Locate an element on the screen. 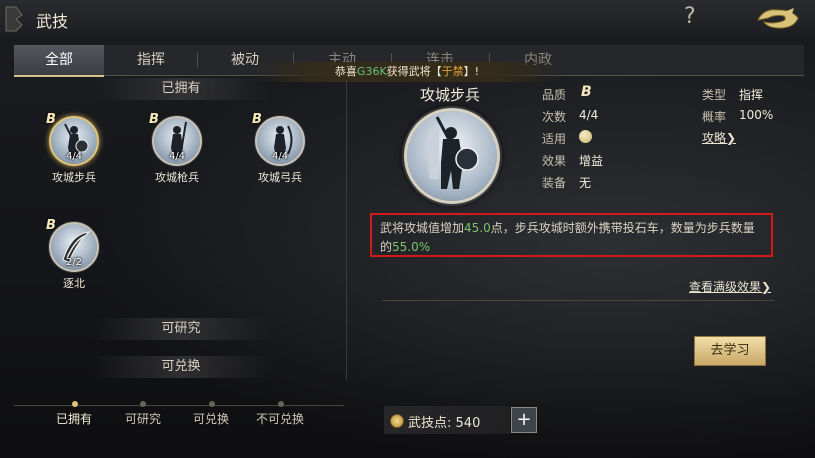 Image resolution: width=815 pixels, height=458 pixels. skill-item-siege-archer: 4/4 B 攻城弓兵 is located at coordinates (280, 148).